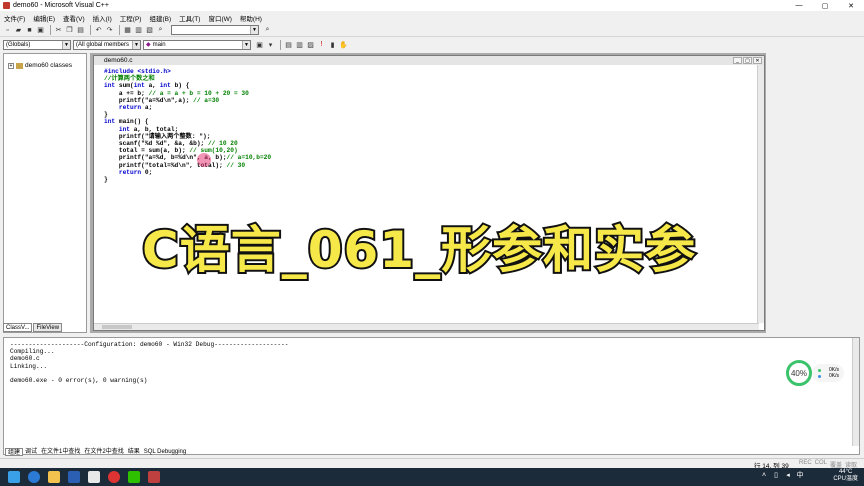 This screenshot has height=486, width=864. What do you see at coordinates (799, 373) in the screenshot?
I see `cpu-usage-gauge: 40%` at bounding box center [799, 373].